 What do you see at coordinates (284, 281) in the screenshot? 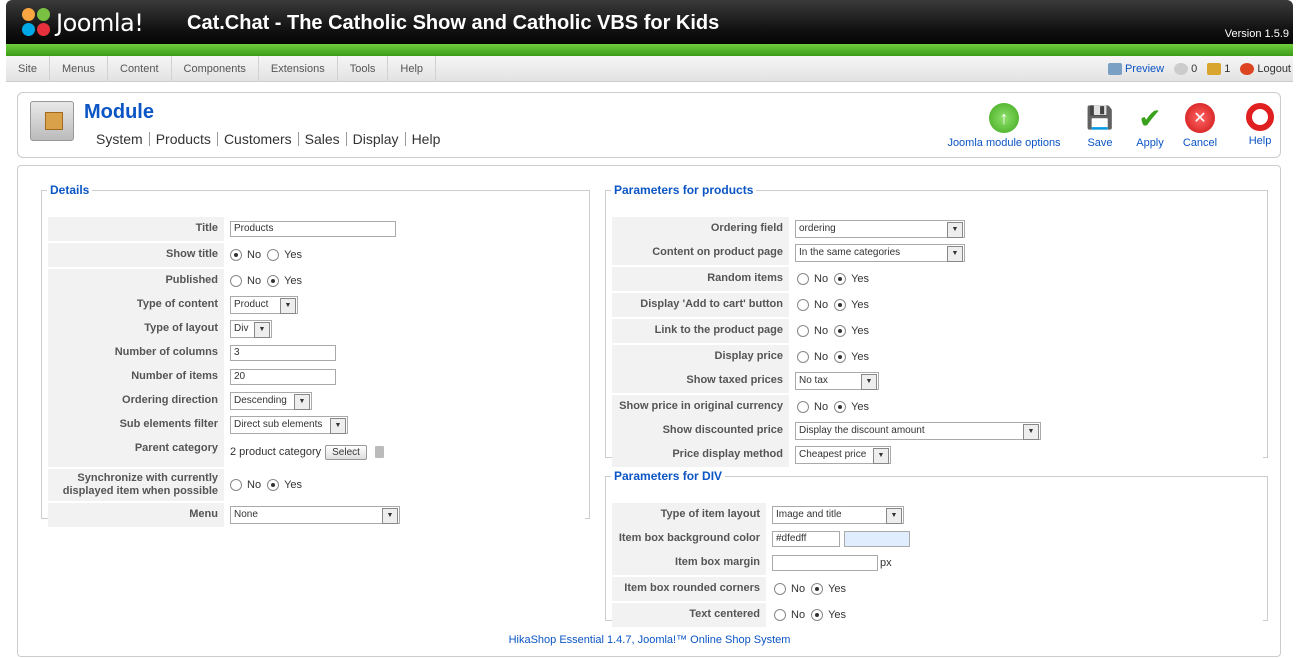
I see `published-yes-radio: Yes` at bounding box center [284, 281].